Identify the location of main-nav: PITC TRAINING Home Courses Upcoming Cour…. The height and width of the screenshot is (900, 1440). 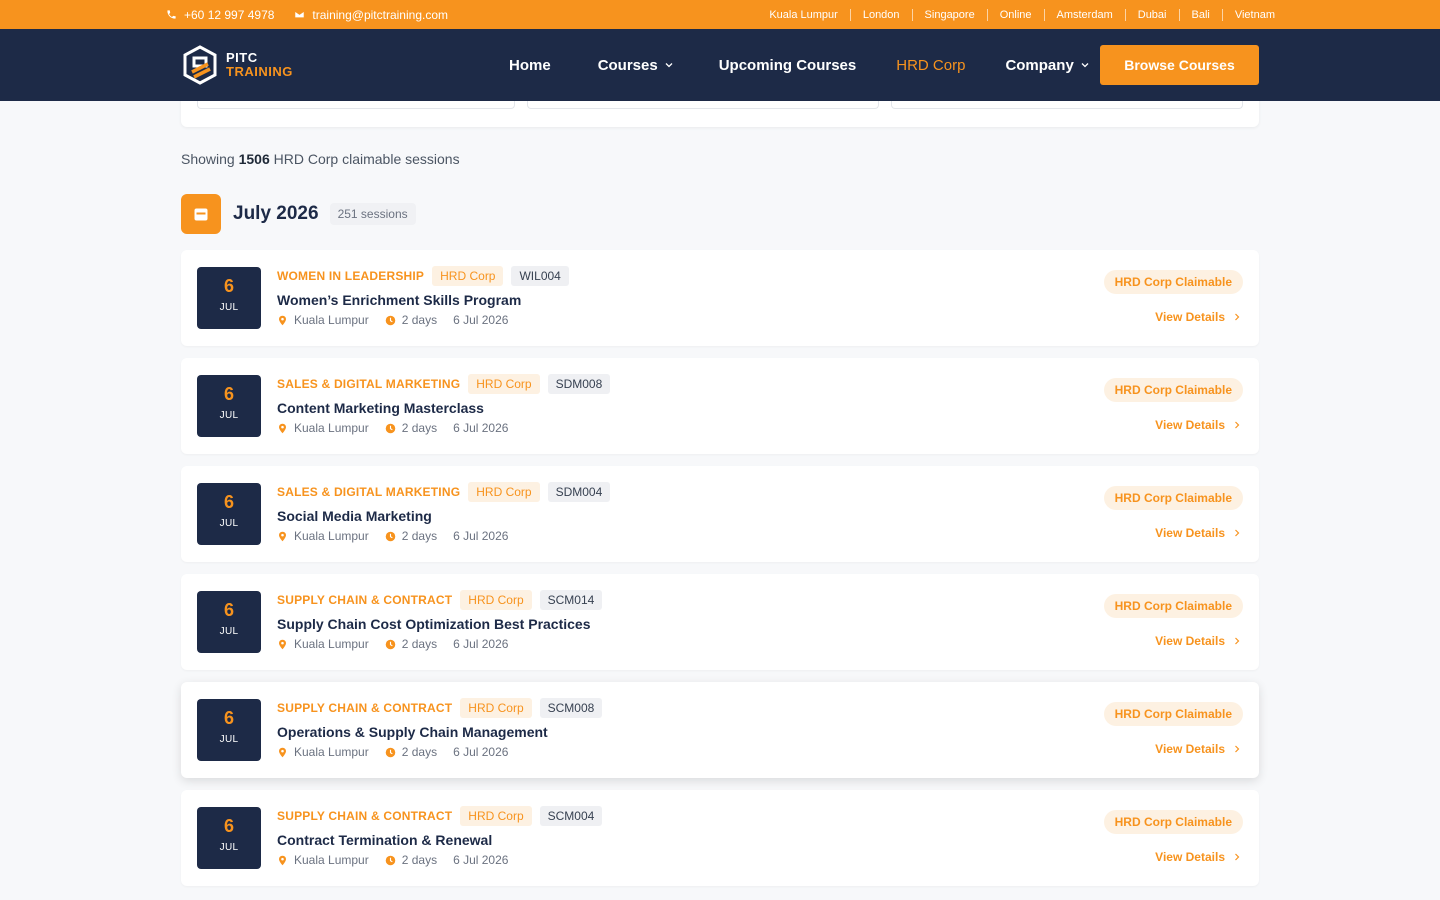
(720, 65).